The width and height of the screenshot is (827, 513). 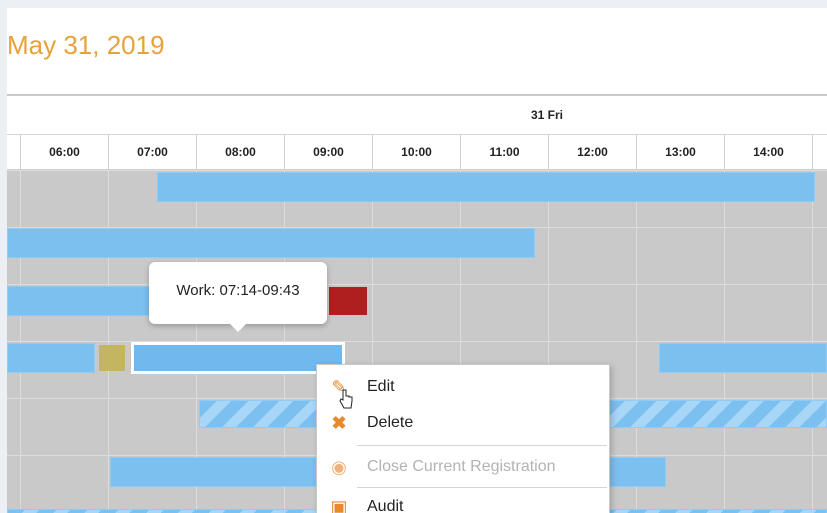 What do you see at coordinates (64, 152) in the screenshot?
I see `hour-label: 06:00` at bounding box center [64, 152].